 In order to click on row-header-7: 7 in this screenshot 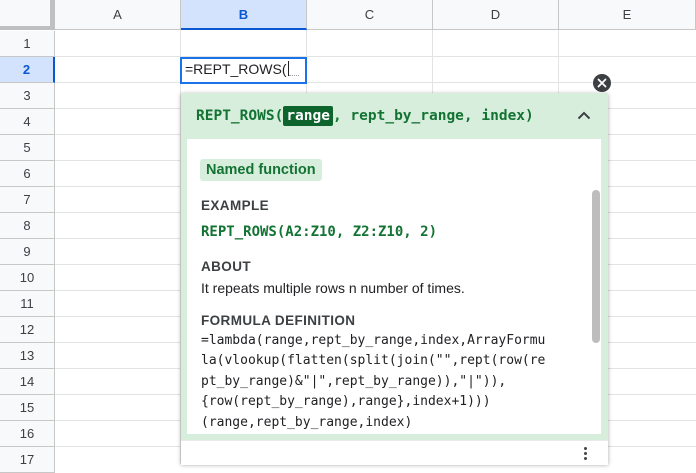, I will do `click(27, 200)`.